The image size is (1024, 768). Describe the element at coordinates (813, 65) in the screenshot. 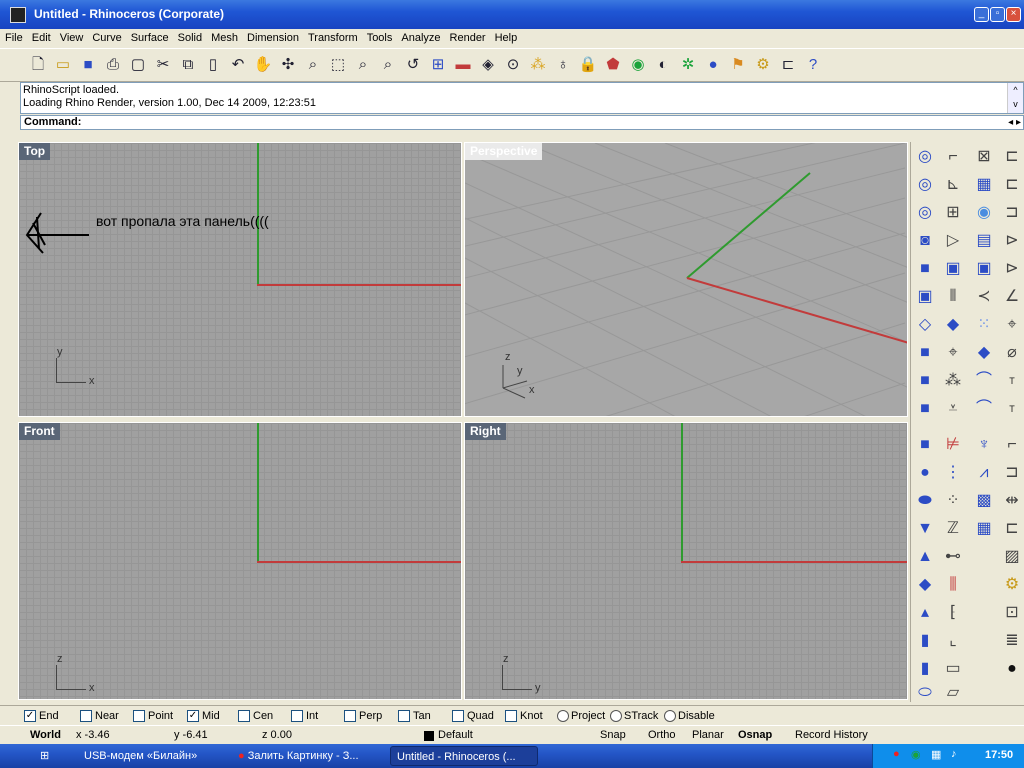

I see `help-icon: ?` at that location.